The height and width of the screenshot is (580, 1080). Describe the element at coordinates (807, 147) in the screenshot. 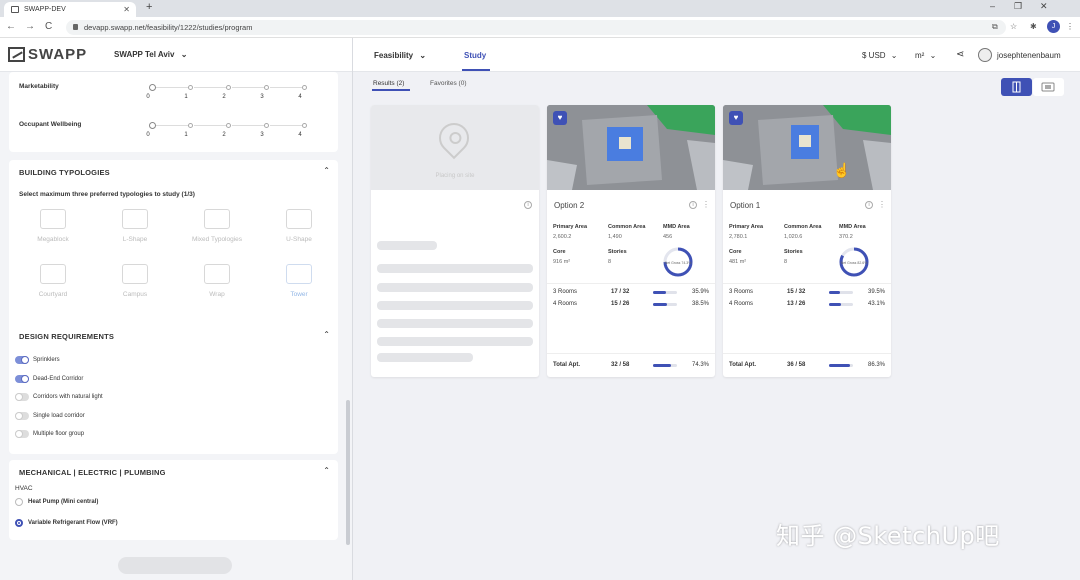

I see `site-thumbnail: ☝ ♥` at that location.